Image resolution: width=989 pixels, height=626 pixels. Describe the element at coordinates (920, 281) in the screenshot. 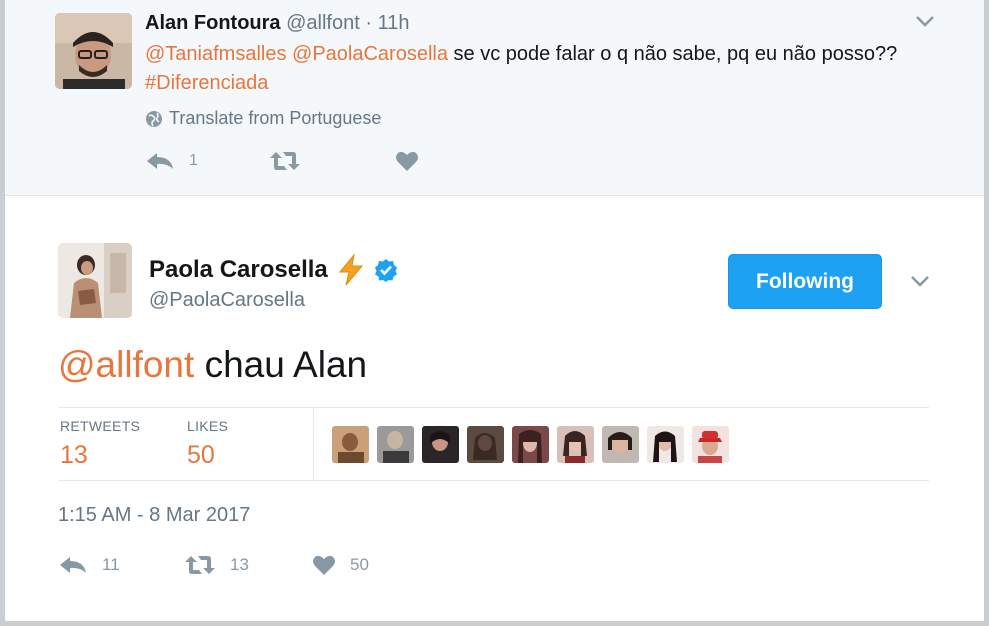

I see `main-chevron-down-icon` at that location.